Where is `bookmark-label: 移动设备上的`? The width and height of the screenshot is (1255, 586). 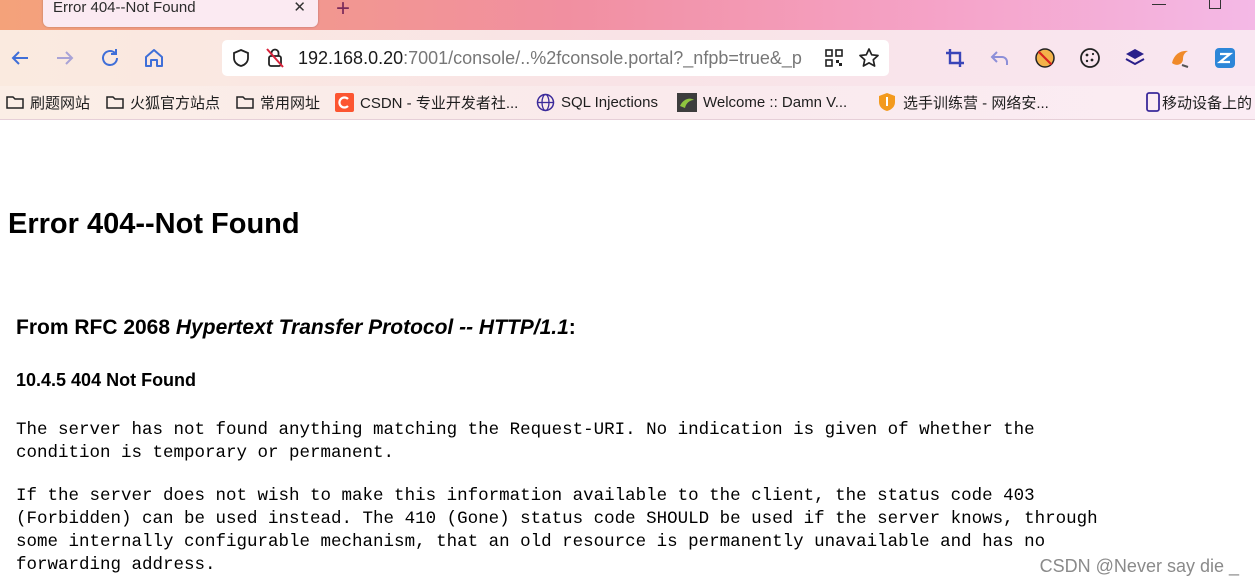
bookmark-label: 移动设备上的 is located at coordinates (1207, 103).